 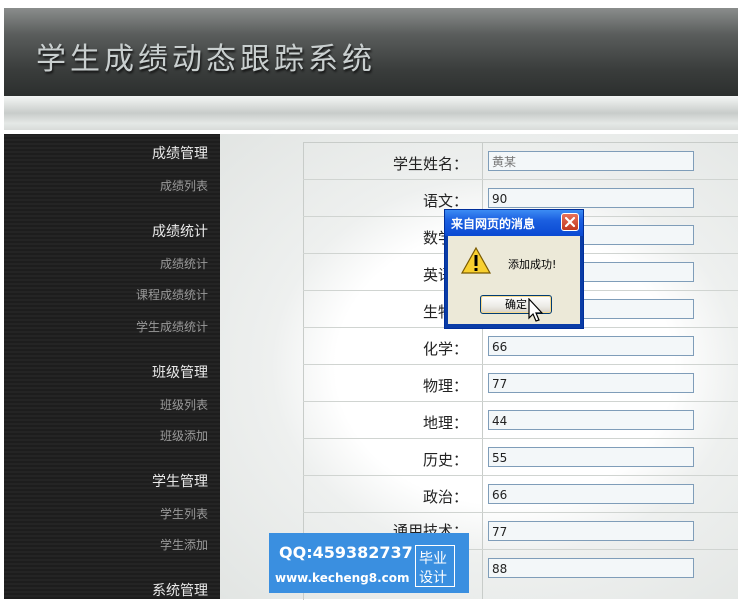 I want to click on sidebar-item-class-add: 班级添加, so click(x=106, y=435).